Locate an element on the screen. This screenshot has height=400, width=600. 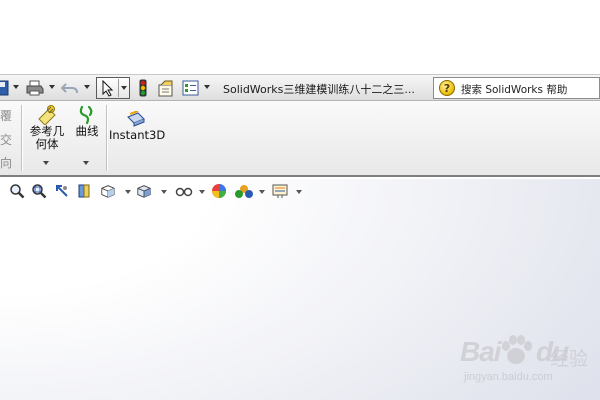
cursor-arrow-icon is located at coordinates (108, 88).